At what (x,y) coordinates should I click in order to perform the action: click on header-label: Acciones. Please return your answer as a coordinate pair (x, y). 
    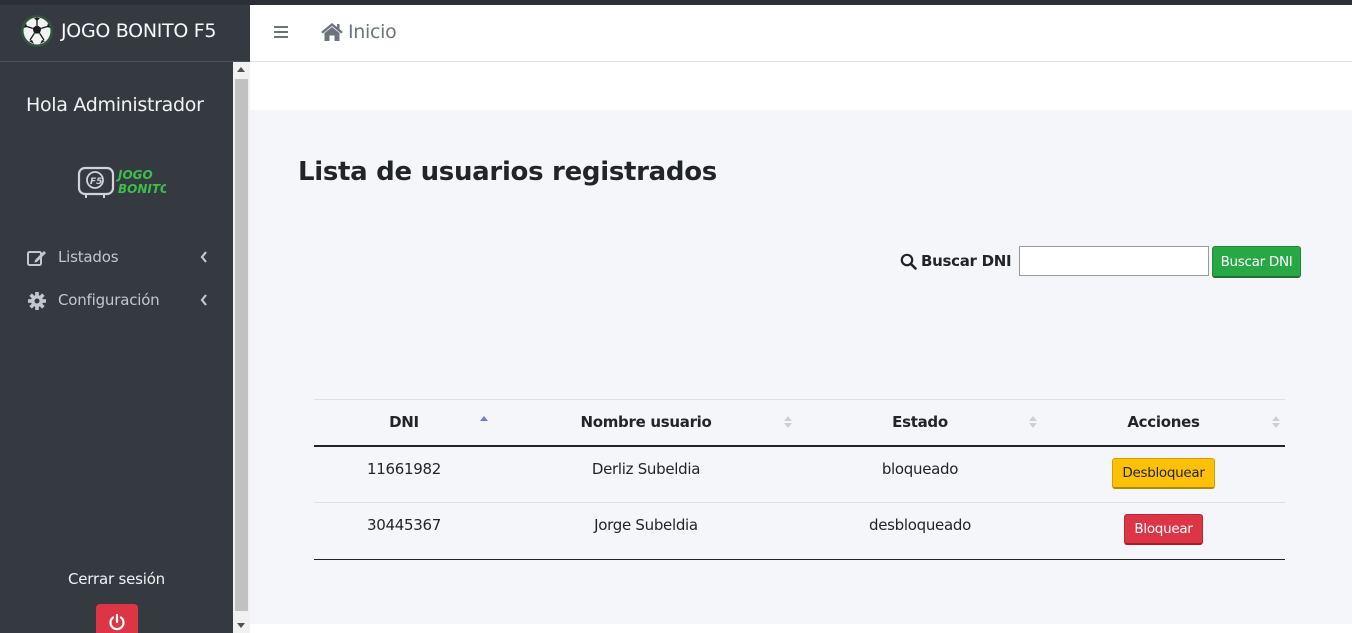
    Looking at the image, I should click on (1163, 422).